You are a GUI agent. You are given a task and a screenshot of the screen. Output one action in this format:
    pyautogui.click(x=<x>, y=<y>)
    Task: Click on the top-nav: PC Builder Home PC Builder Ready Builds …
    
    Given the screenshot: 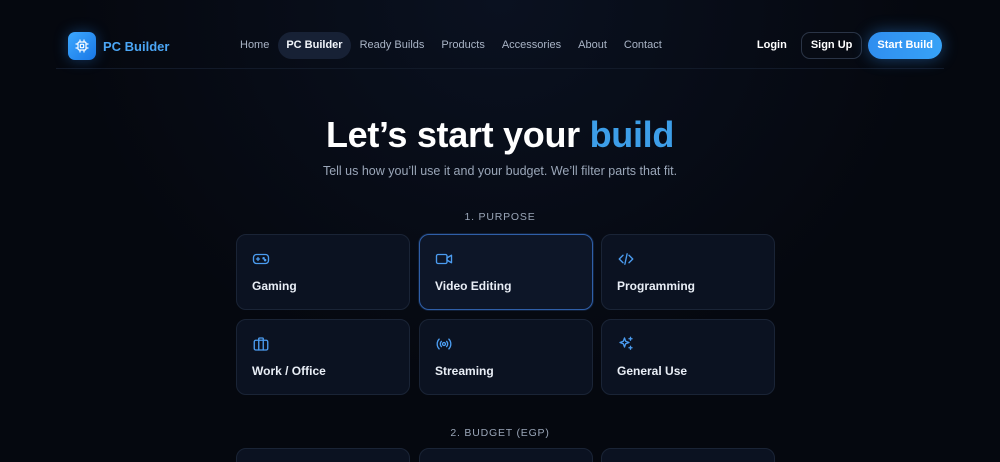 What is the action you would take?
    pyautogui.click(x=500, y=45)
    